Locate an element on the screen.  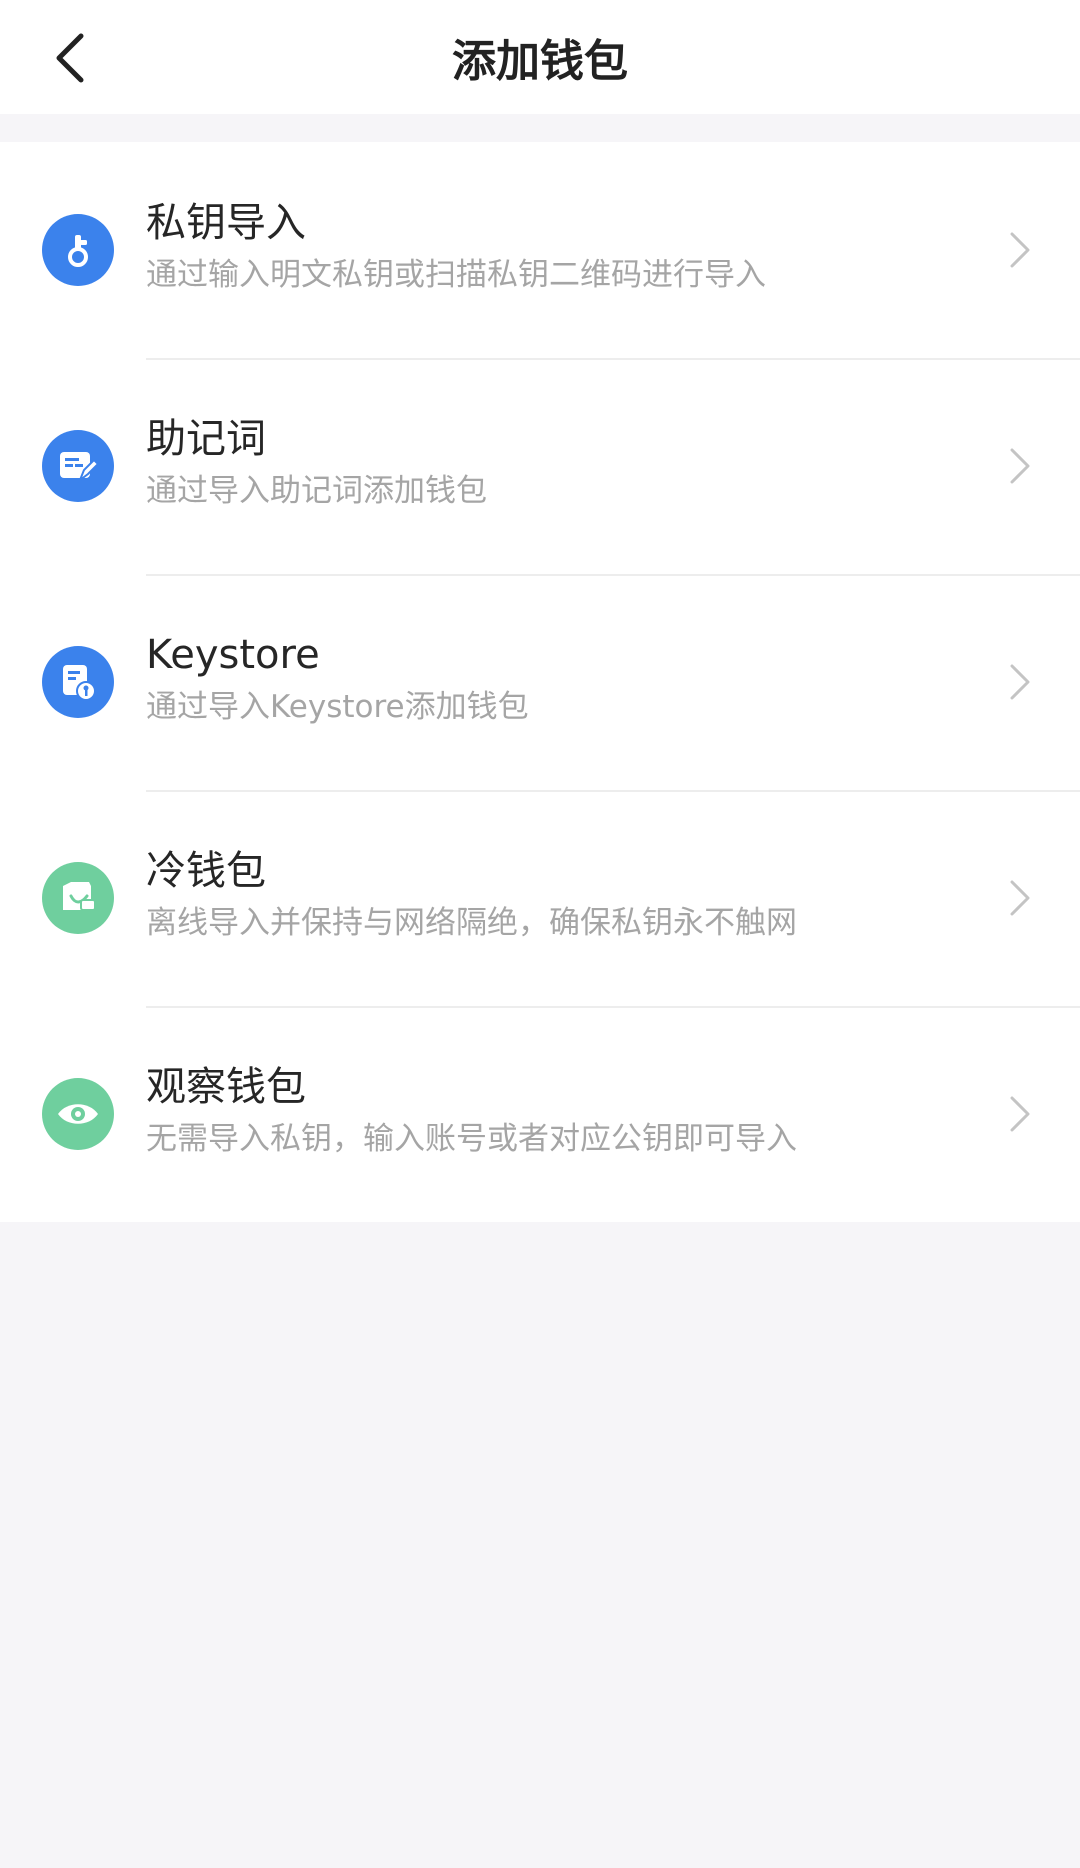
section-gap is located at coordinates (540, 128).